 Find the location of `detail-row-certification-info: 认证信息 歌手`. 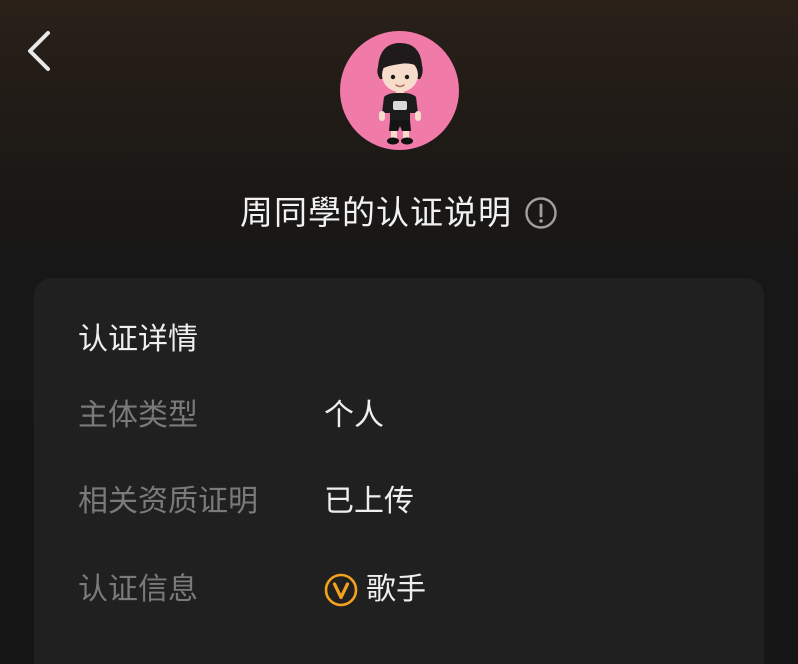

detail-row-certification-info: 认证信息 歌手 is located at coordinates (398, 590).